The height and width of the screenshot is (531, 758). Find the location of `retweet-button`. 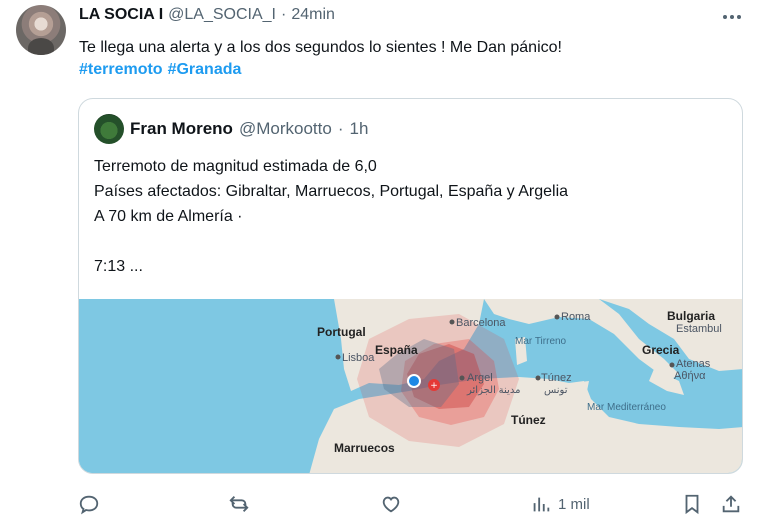

retweet-button is located at coordinates (239, 504).